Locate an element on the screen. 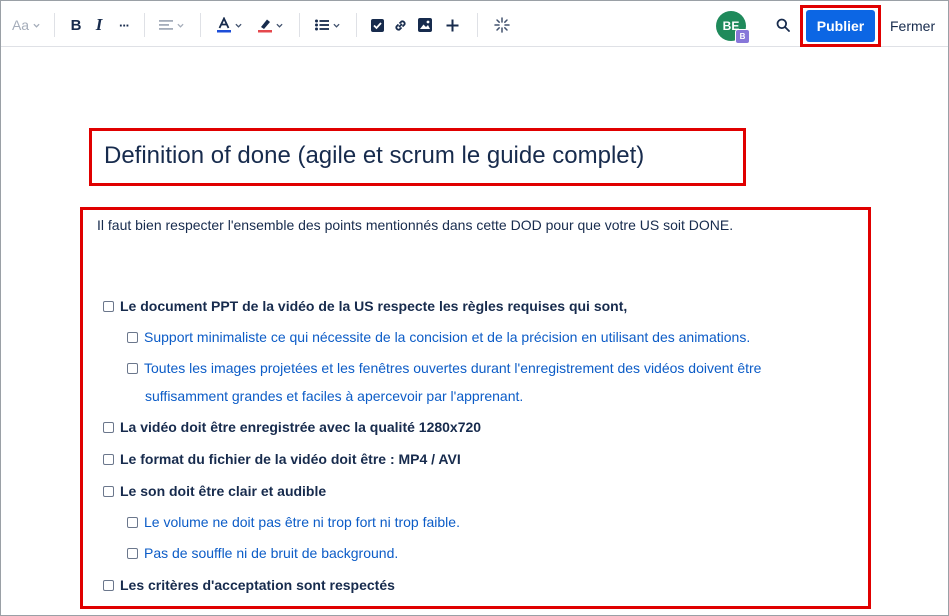 The image size is (949, 616). italic-label: I is located at coordinates (99, 24).